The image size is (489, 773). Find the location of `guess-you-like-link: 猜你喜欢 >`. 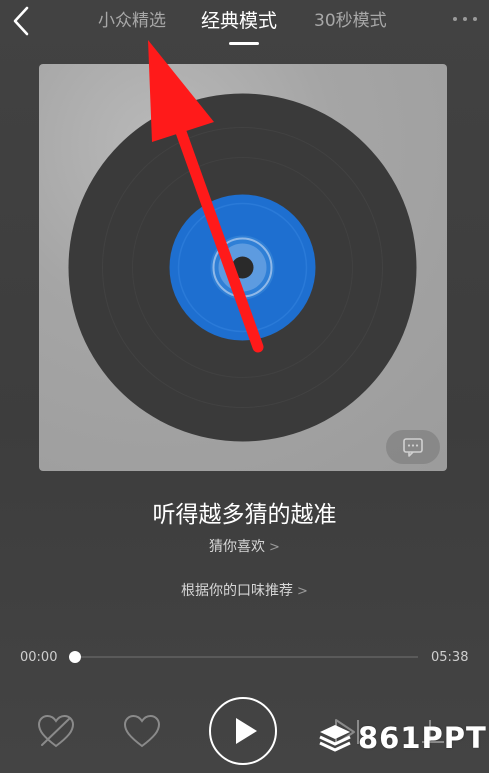

guess-you-like-link: 猜你喜欢 > is located at coordinates (244, 546).